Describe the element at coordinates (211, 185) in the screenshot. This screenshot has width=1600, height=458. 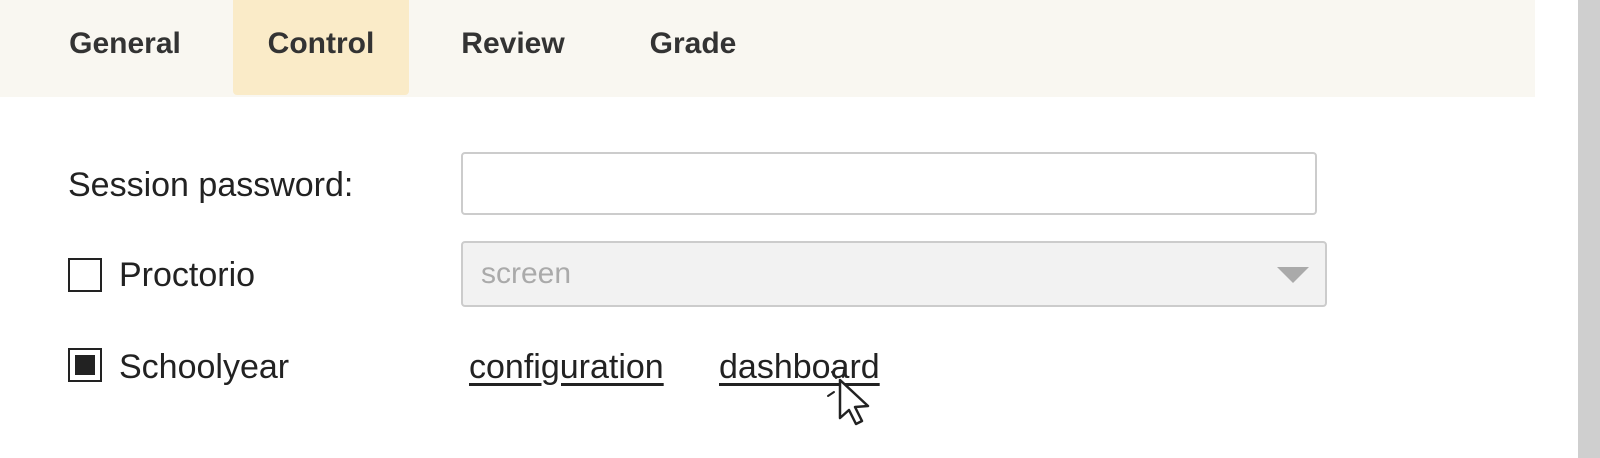
I see `session-password-label: Session password:` at that location.